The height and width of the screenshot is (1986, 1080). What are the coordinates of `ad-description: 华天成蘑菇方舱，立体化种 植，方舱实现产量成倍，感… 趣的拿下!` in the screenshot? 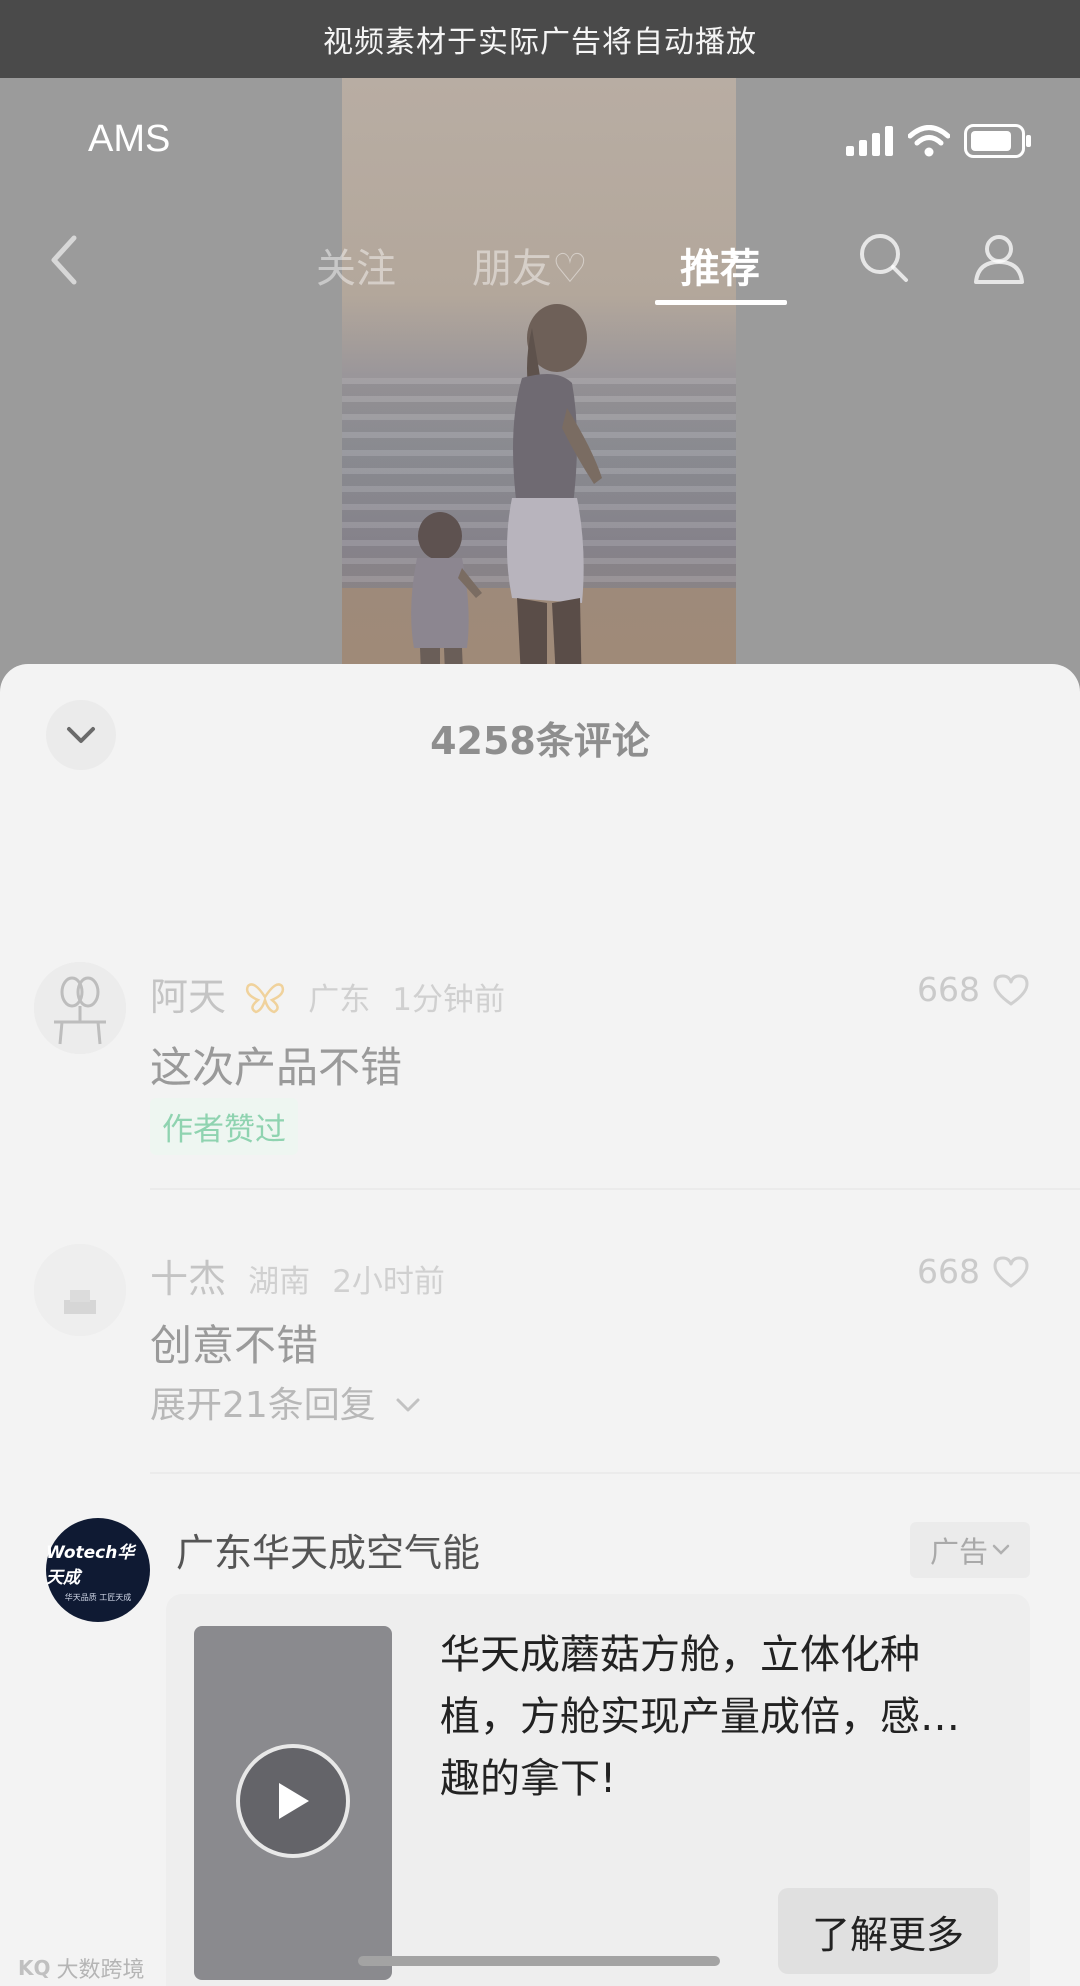 It's located at (720, 1717).